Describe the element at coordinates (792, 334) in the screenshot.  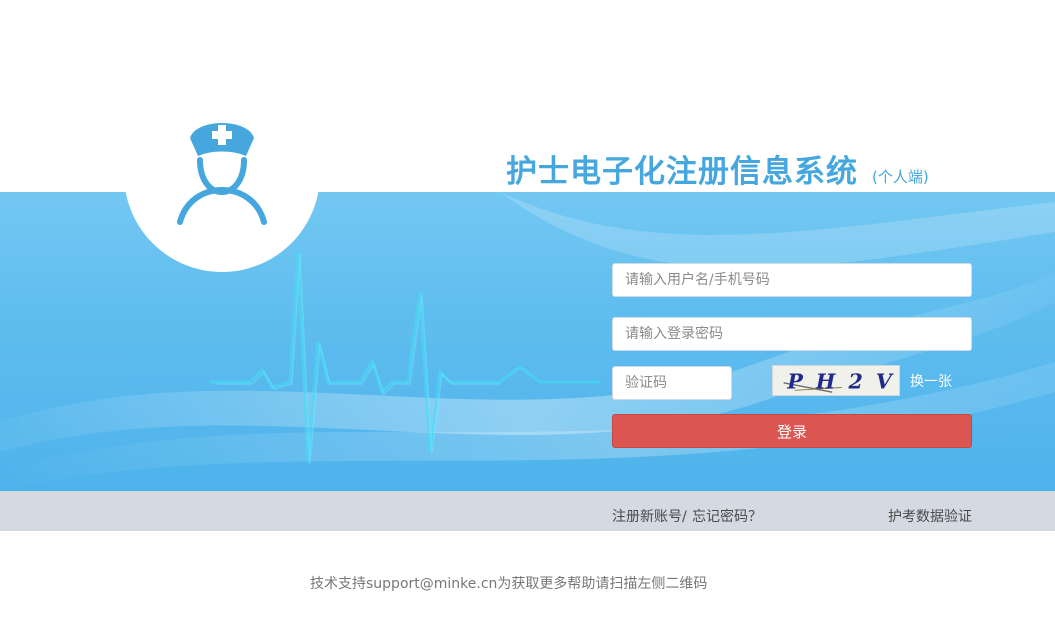
I see `password-input` at that location.